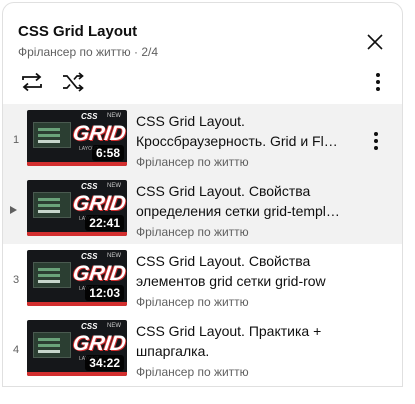 This screenshot has height=404, width=415. I want to click on item-menu-button, so click(376, 141).